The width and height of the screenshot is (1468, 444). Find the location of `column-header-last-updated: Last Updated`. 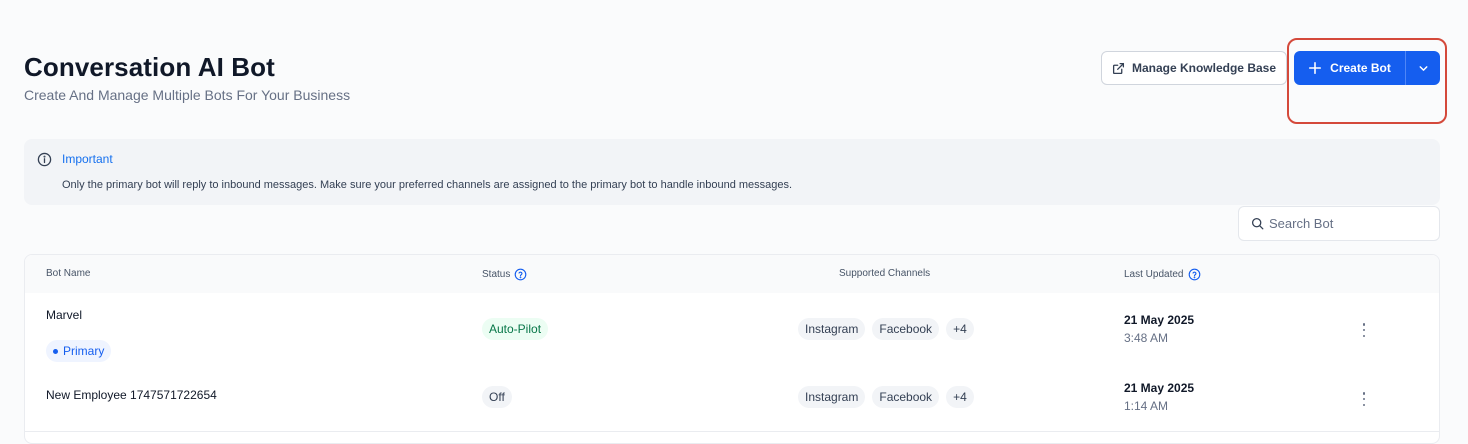

column-header-last-updated: Last Updated is located at coordinates (1162, 274).